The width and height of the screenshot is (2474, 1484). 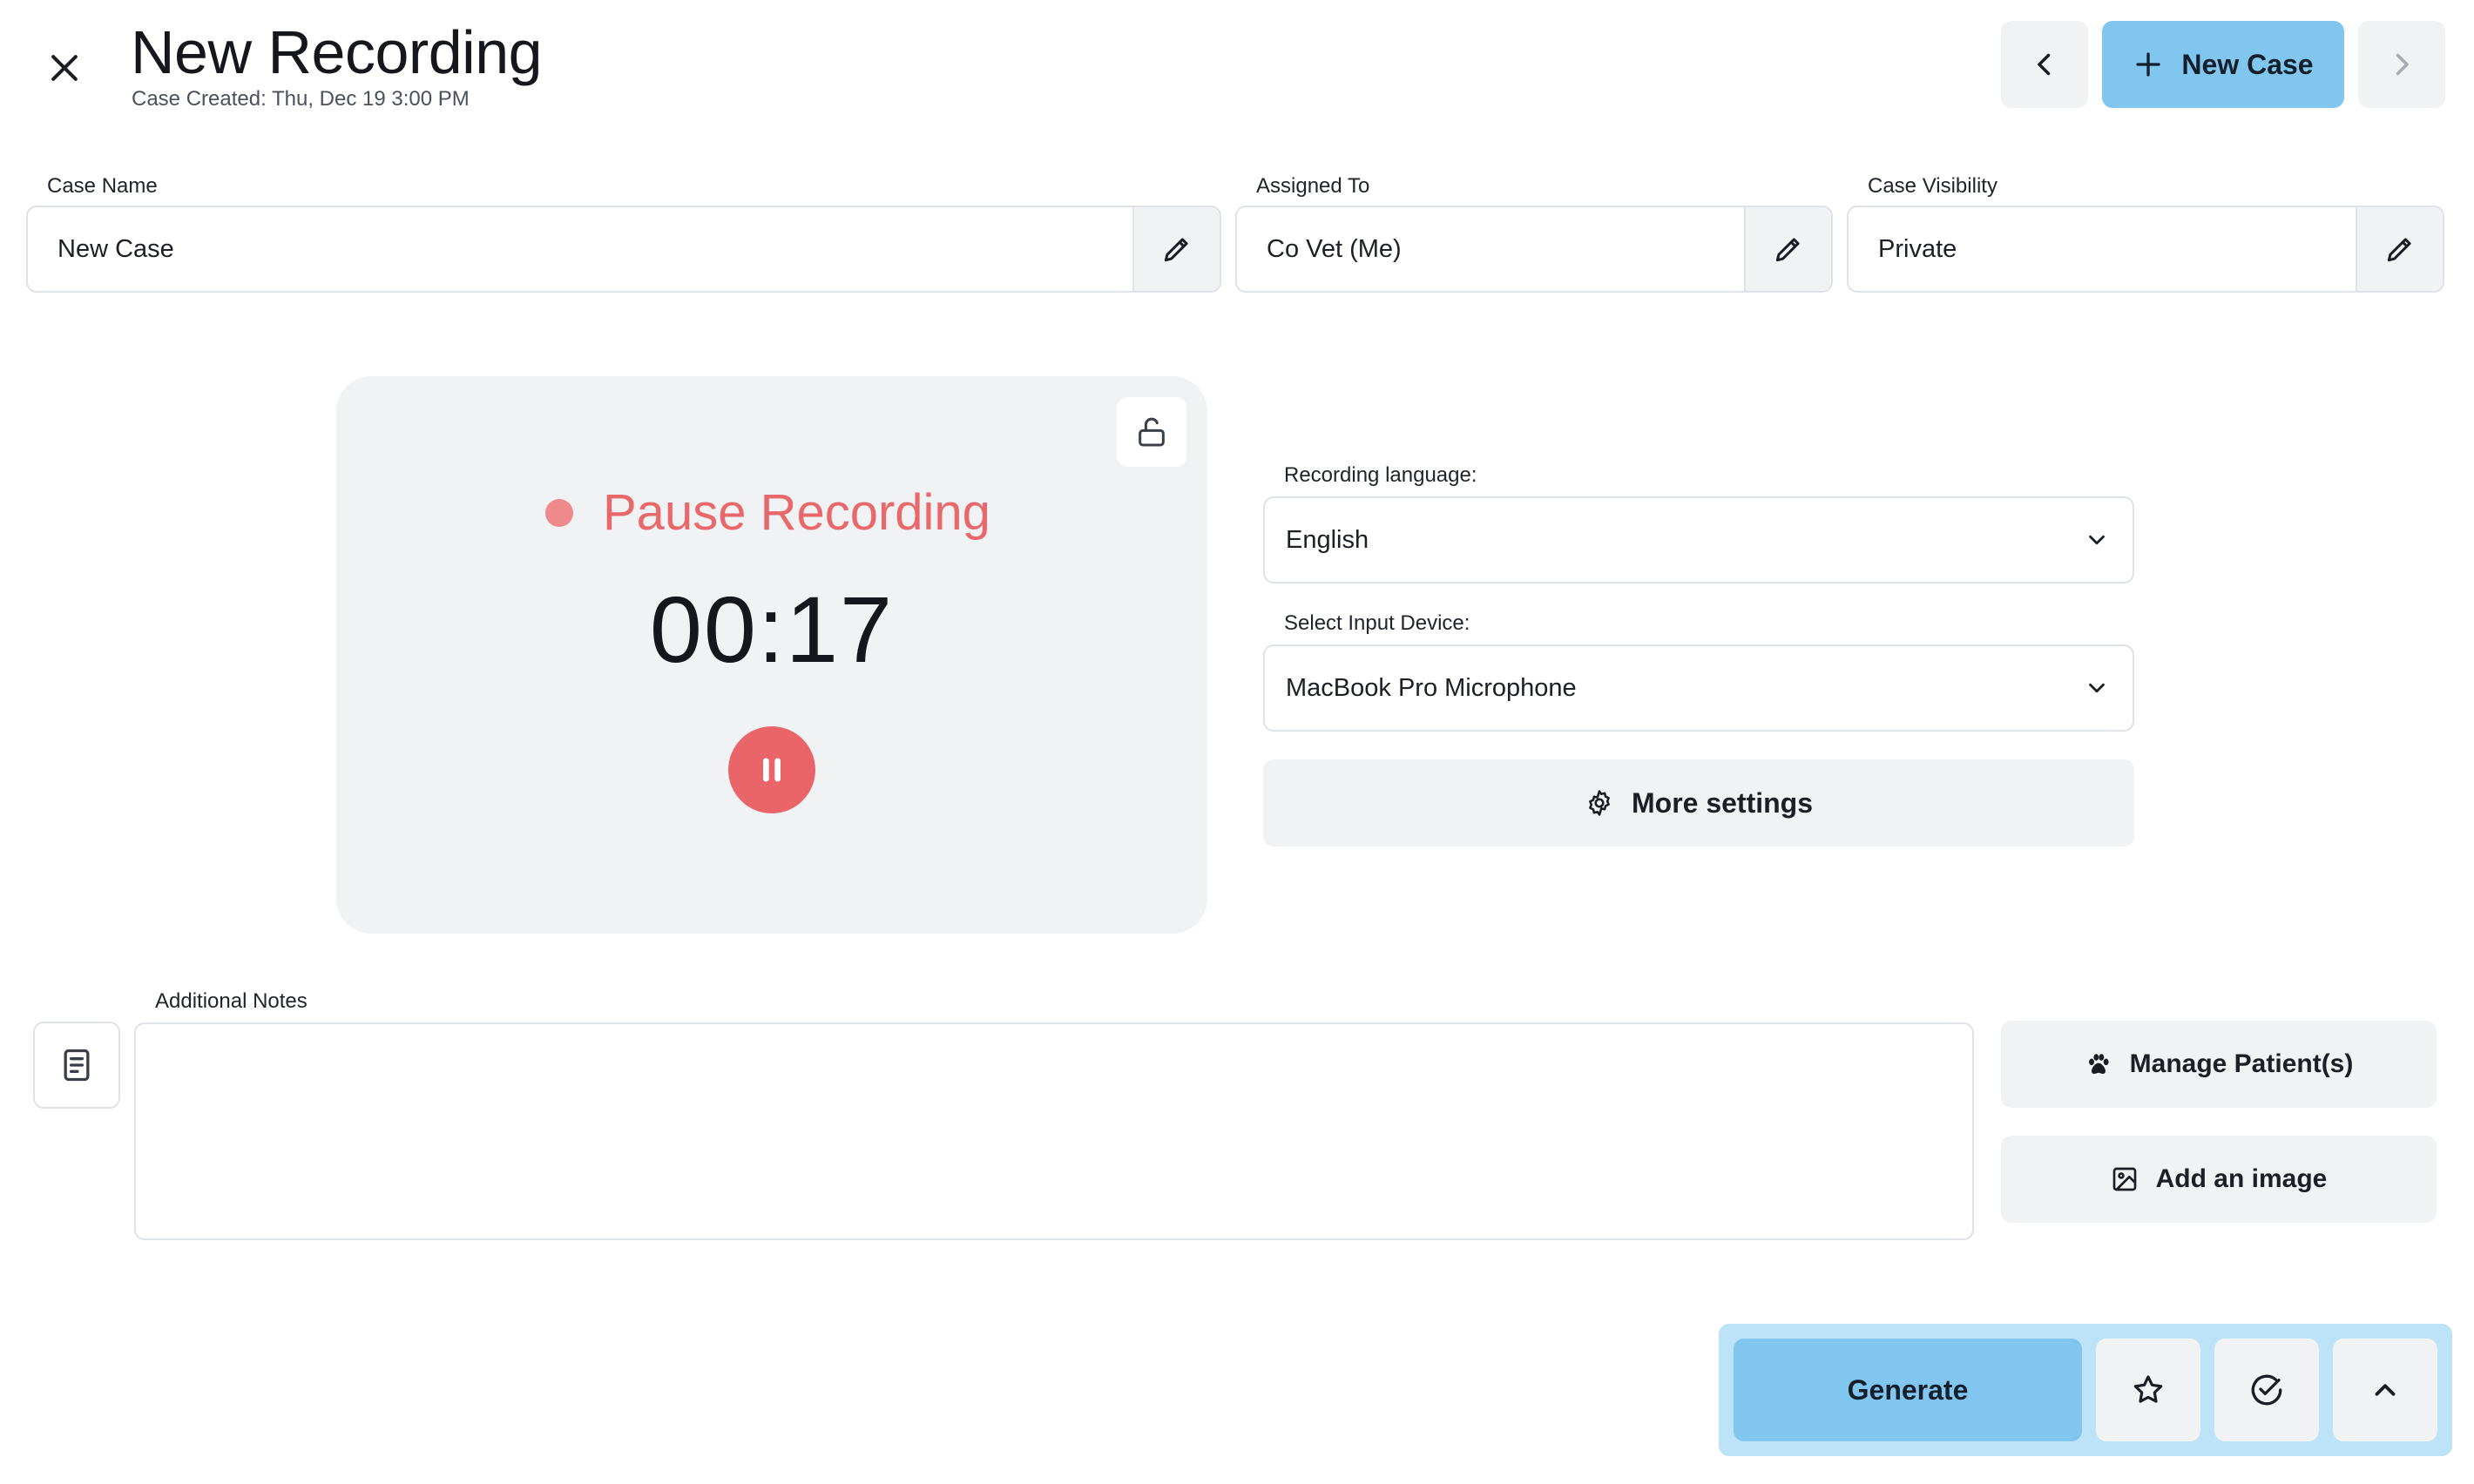 I want to click on assigned-to-value: Co Vet (Me), so click(x=1490, y=249).